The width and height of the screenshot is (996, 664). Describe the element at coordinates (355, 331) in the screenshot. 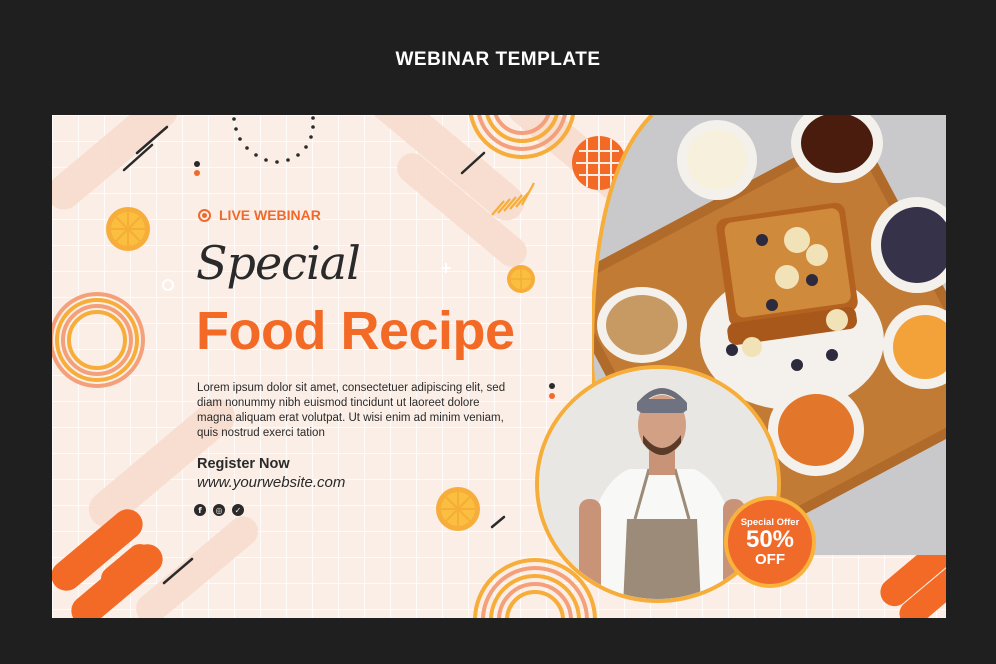

I see `title-food-recipe: Food Recipe` at that location.